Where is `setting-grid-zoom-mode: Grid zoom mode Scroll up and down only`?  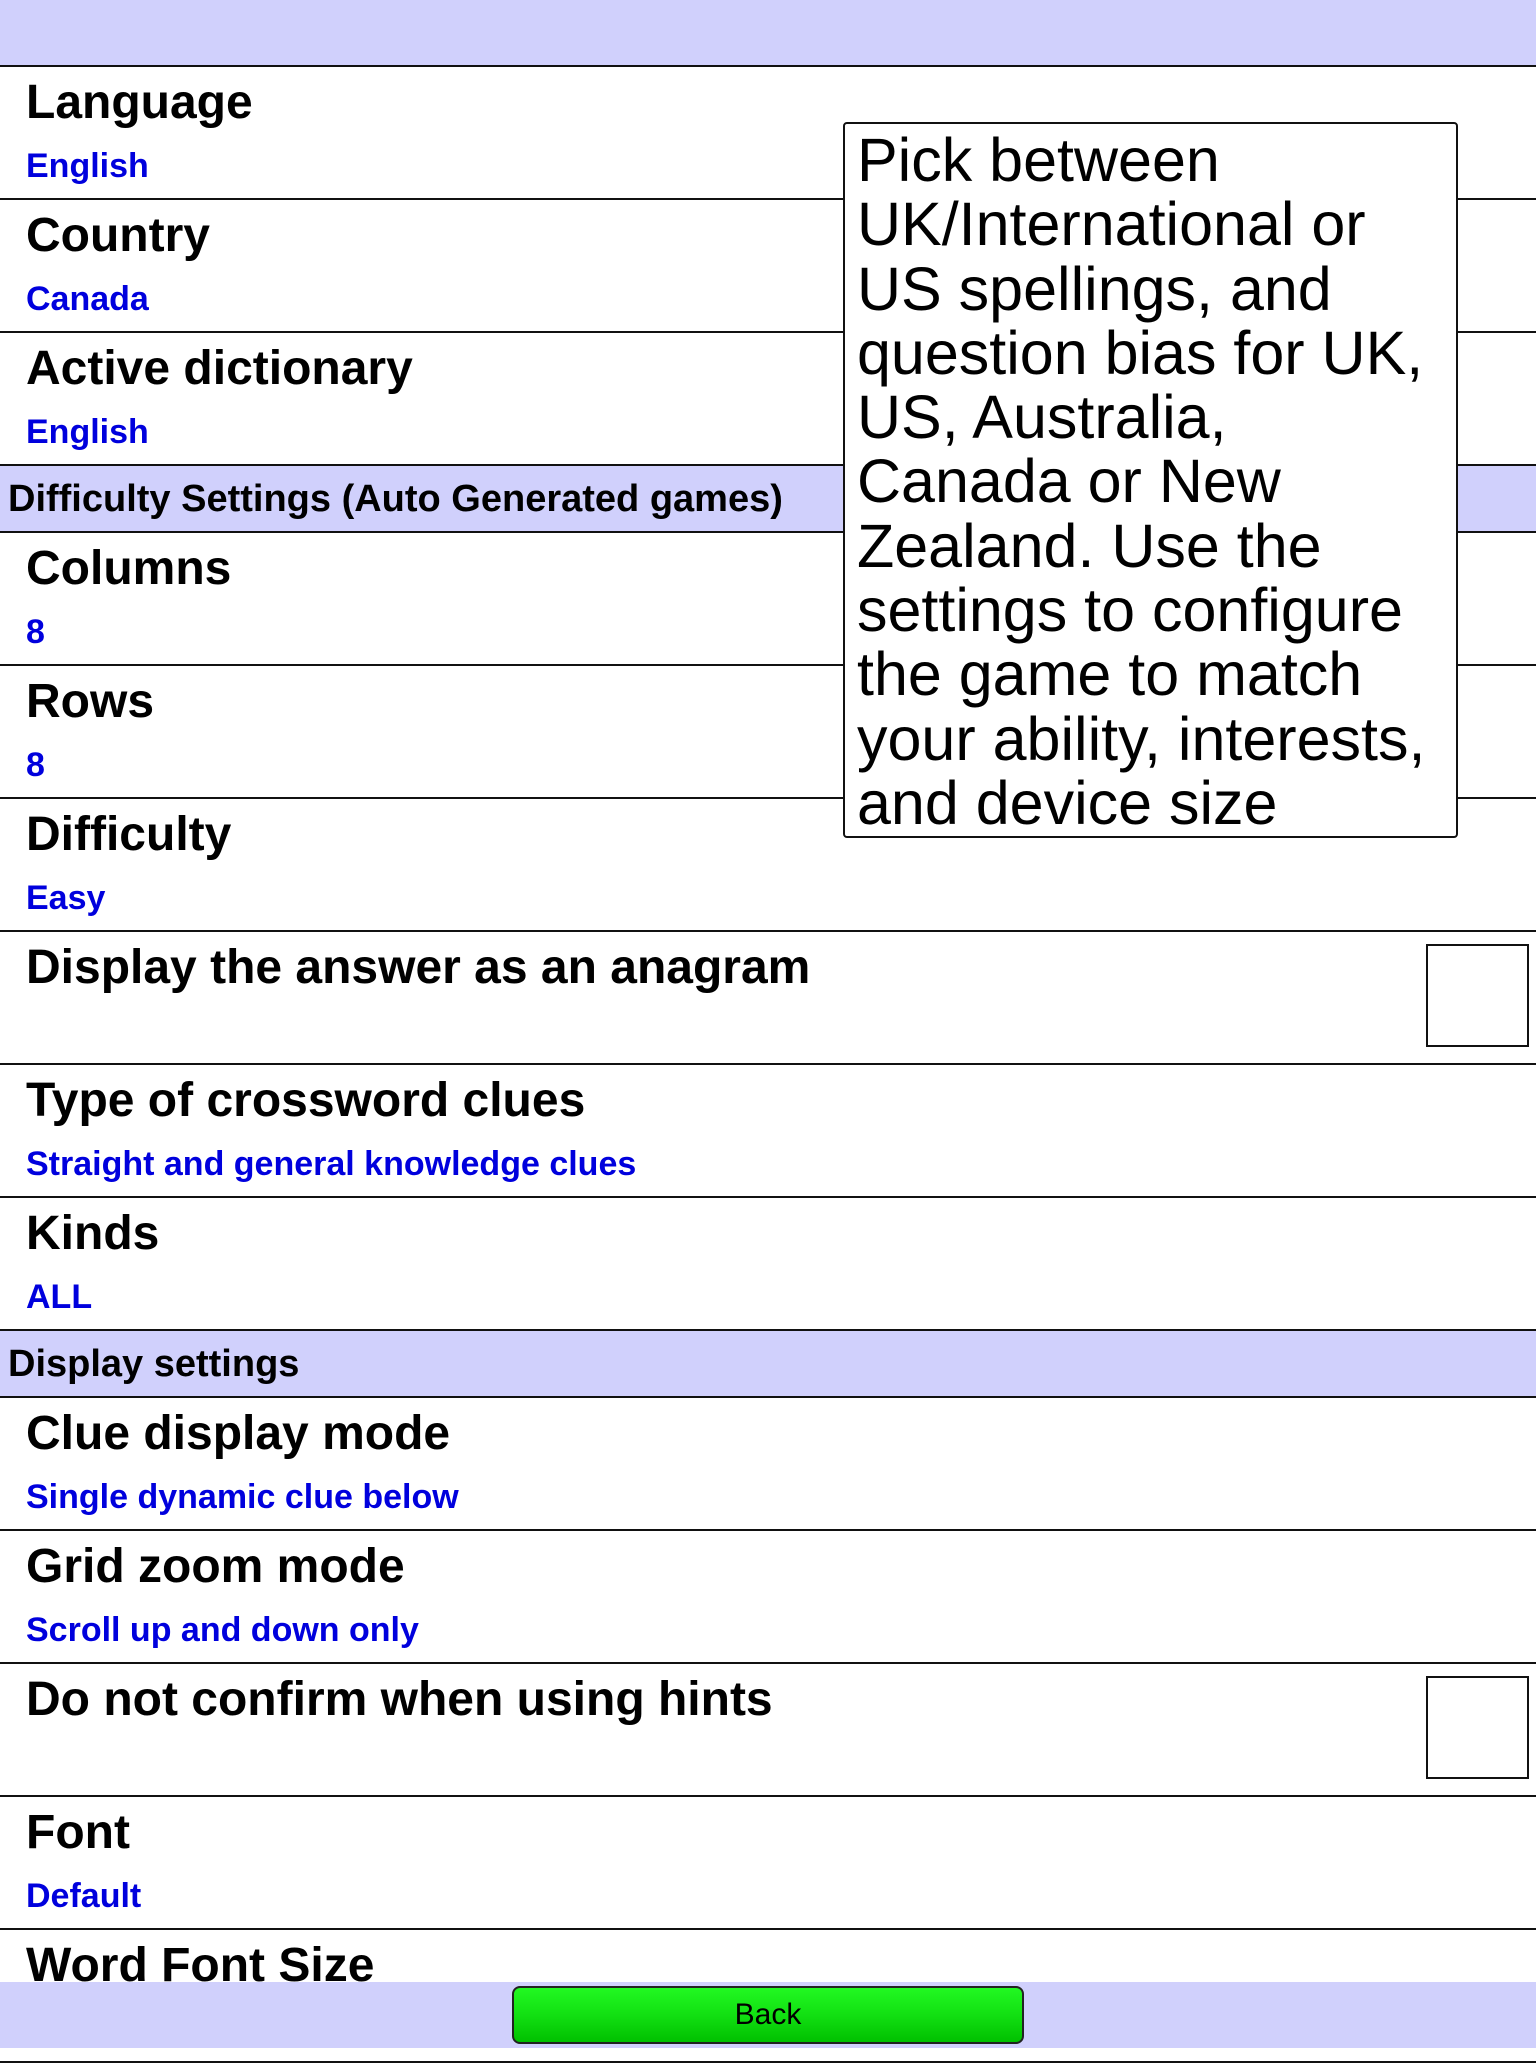
setting-grid-zoom-mode: Grid zoom mode Scroll up and down only is located at coordinates (768, 1597).